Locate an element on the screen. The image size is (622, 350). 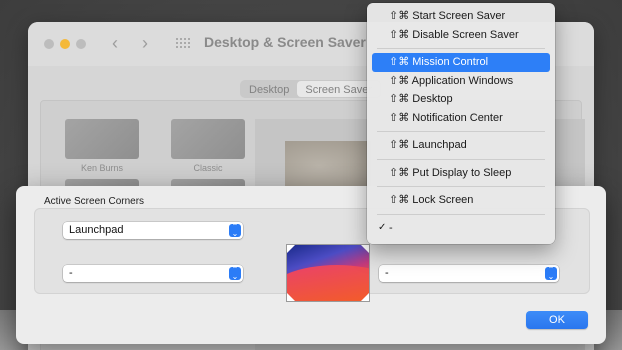
menu-item-lock-screen: ⇧⌘ Lock Screen is located at coordinates (461, 200).